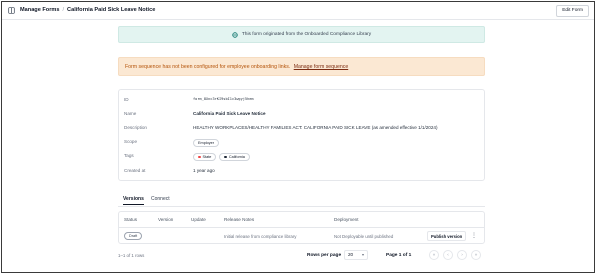 This screenshot has width=596, height=274. I want to click on first-page-button: «, so click(434, 255).